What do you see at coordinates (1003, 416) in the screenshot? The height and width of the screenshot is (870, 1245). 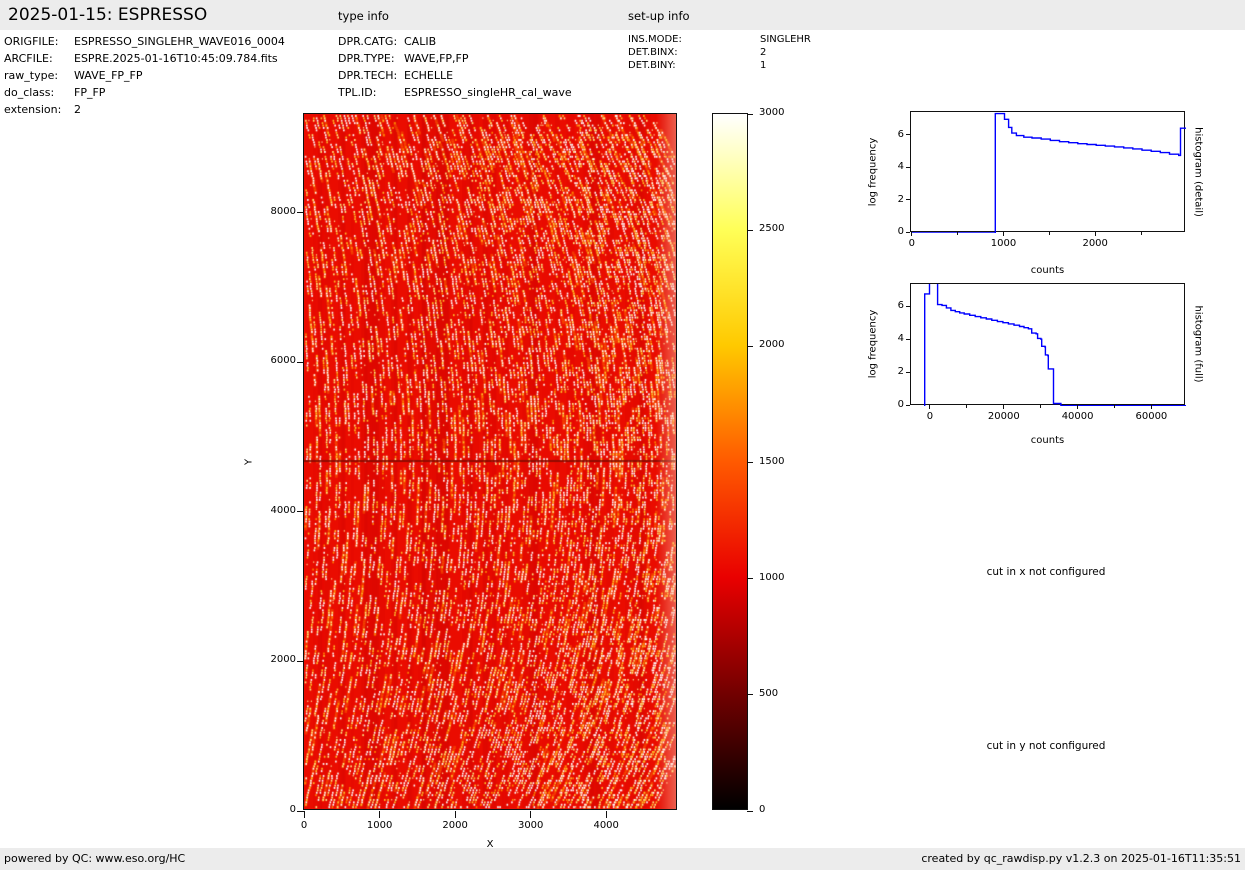 I see `x-tick-label: 20000` at bounding box center [1003, 416].